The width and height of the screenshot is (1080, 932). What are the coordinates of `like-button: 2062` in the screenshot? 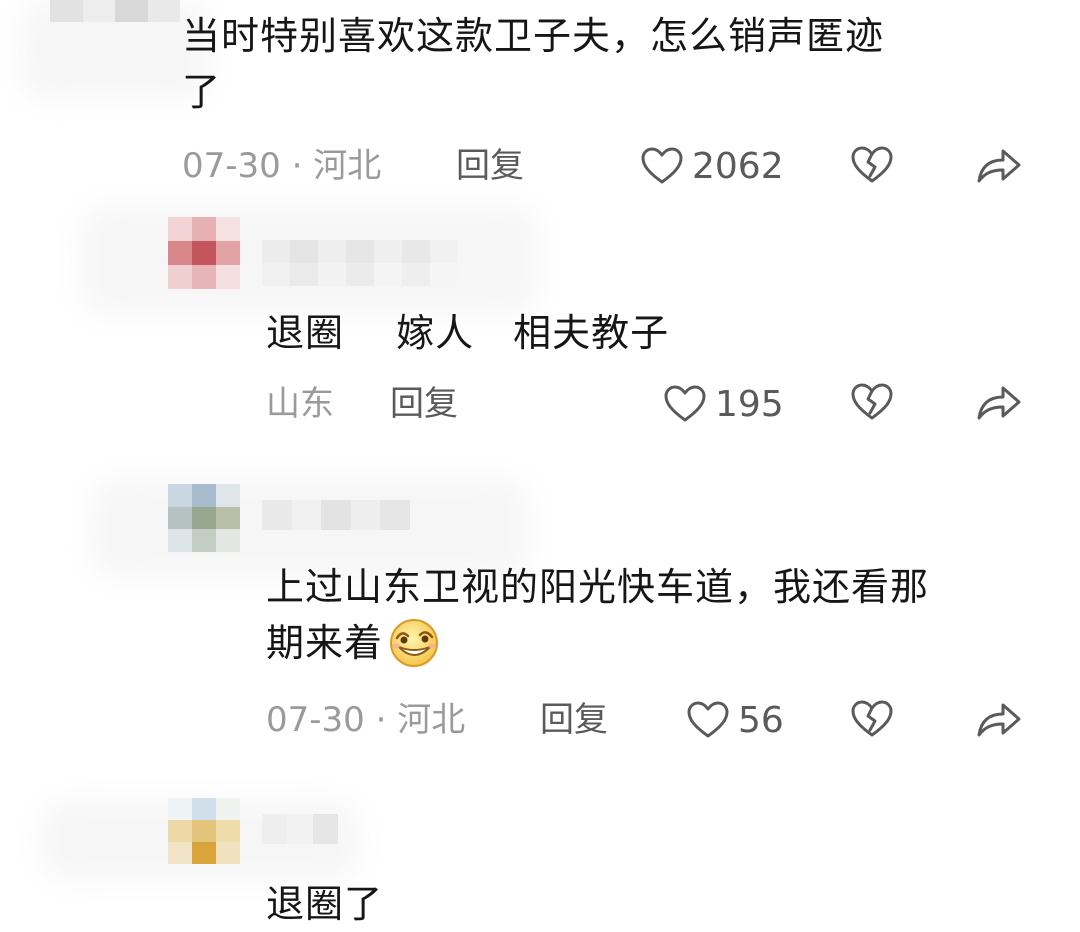 It's located at (712, 166).